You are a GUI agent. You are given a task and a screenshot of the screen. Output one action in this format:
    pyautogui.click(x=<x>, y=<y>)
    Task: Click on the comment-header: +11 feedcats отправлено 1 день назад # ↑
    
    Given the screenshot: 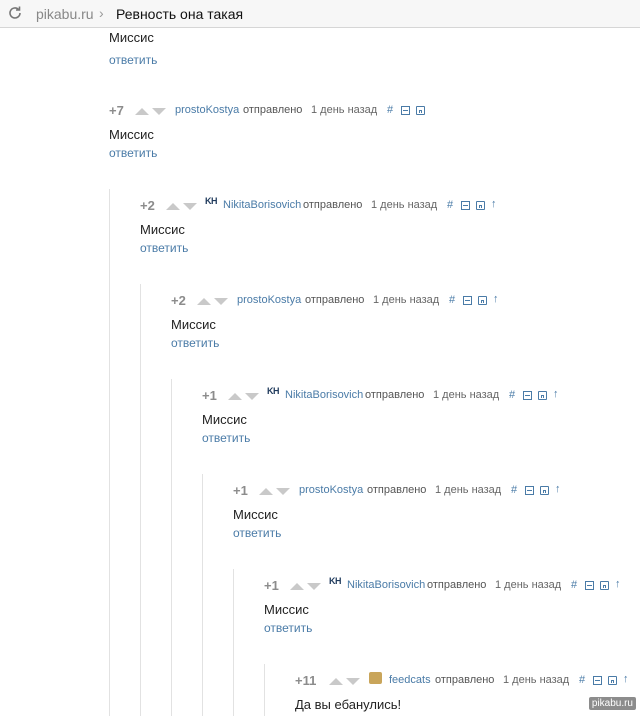 What is the action you would take?
    pyautogui.click(x=462, y=682)
    